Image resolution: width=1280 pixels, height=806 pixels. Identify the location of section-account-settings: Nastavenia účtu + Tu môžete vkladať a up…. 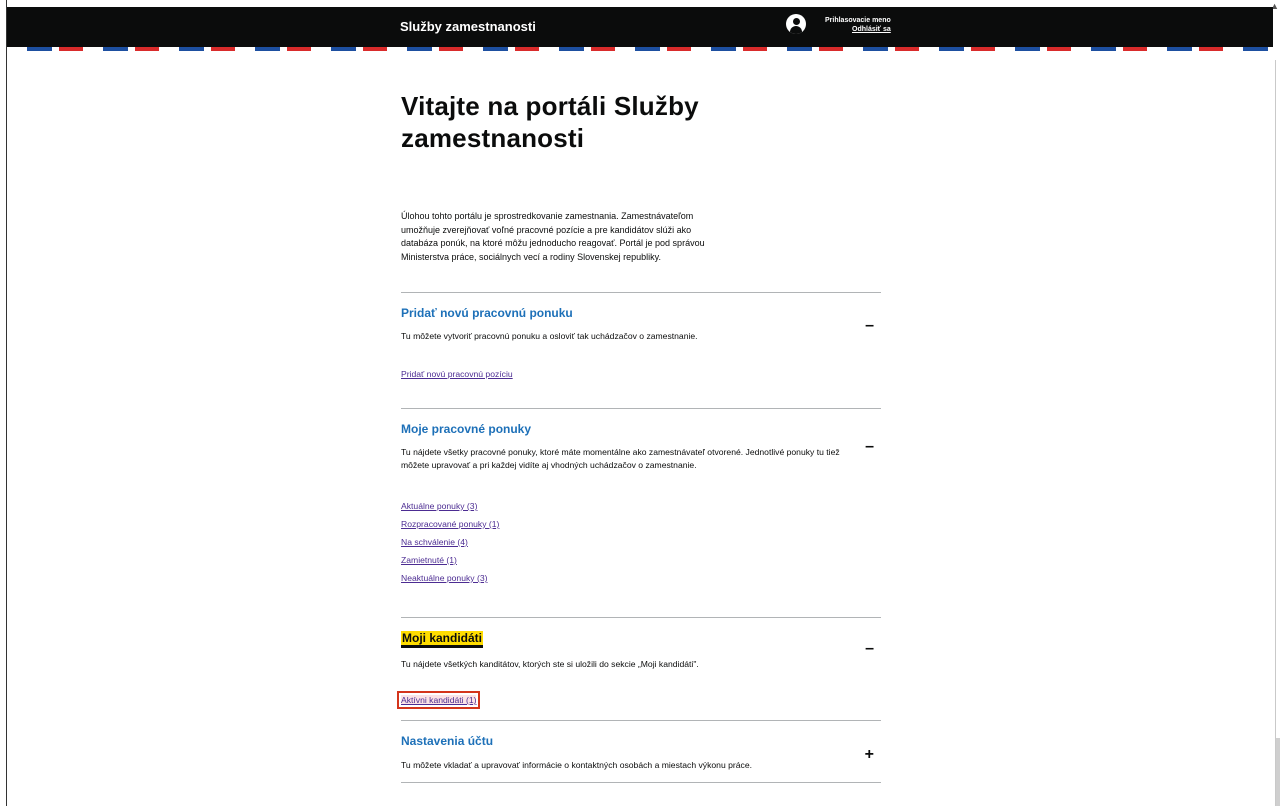
(641, 751).